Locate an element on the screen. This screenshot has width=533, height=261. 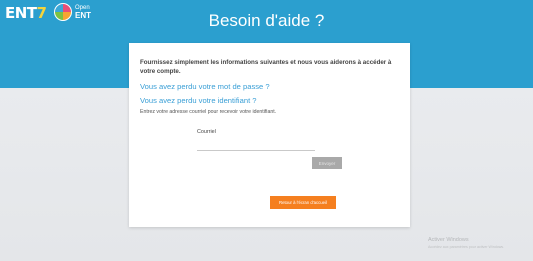
page-title: Besoin d'aide ? is located at coordinates (266, 20).